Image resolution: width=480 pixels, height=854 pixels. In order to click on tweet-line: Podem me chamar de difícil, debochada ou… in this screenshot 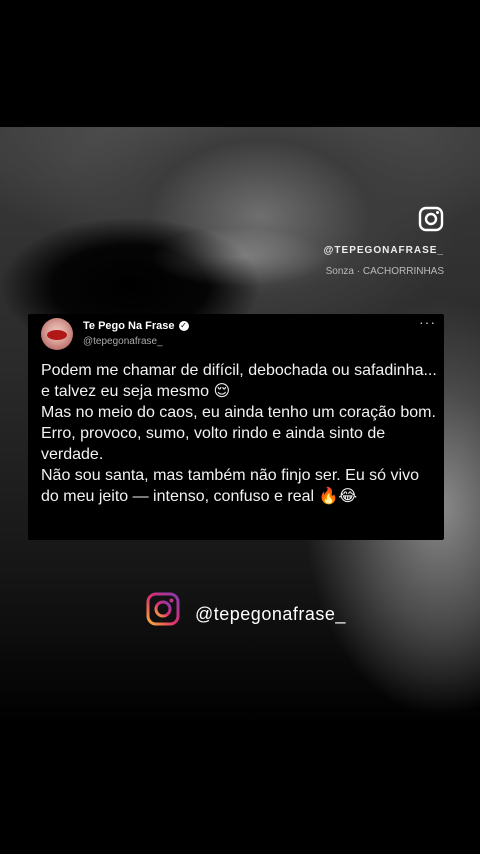, I will do `click(239, 381)`.